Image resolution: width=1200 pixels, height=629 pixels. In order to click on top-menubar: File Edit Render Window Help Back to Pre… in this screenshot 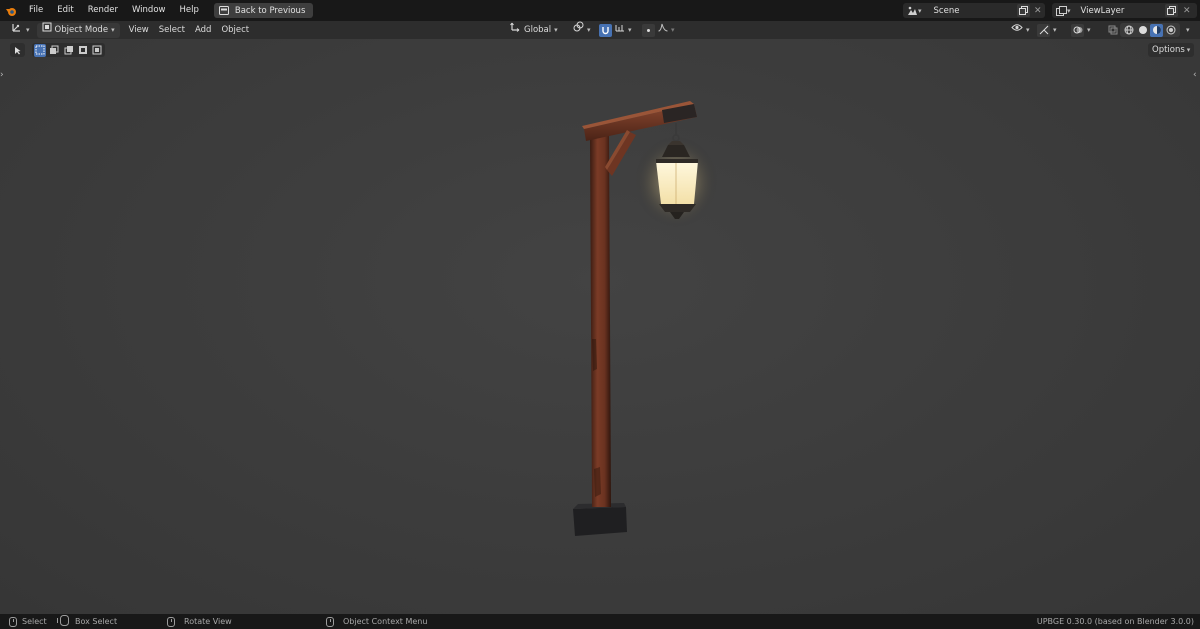, I will do `click(600, 10)`.